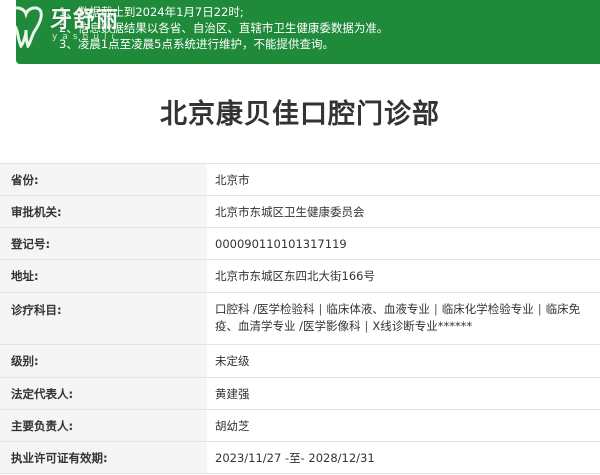  What do you see at coordinates (403, 179) in the screenshot?
I see `province-value: 北京市` at bounding box center [403, 179].